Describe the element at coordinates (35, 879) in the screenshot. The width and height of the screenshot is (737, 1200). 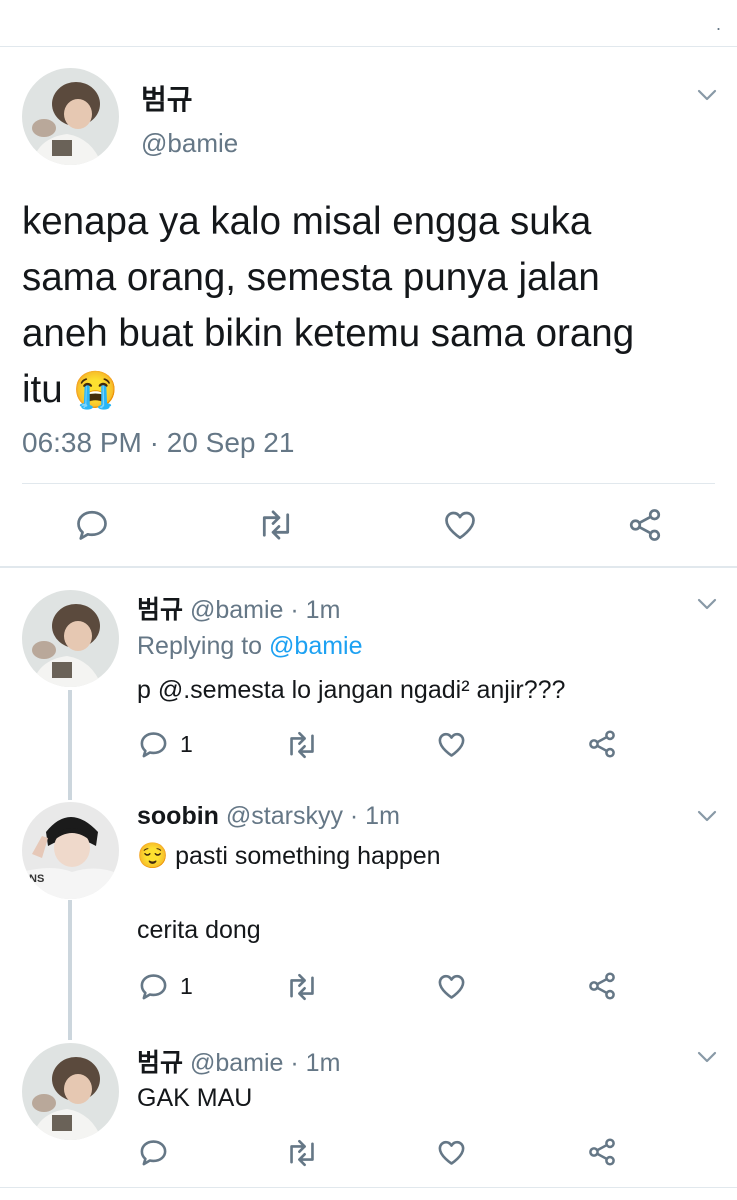
I see `svg-text: INS` at that location.